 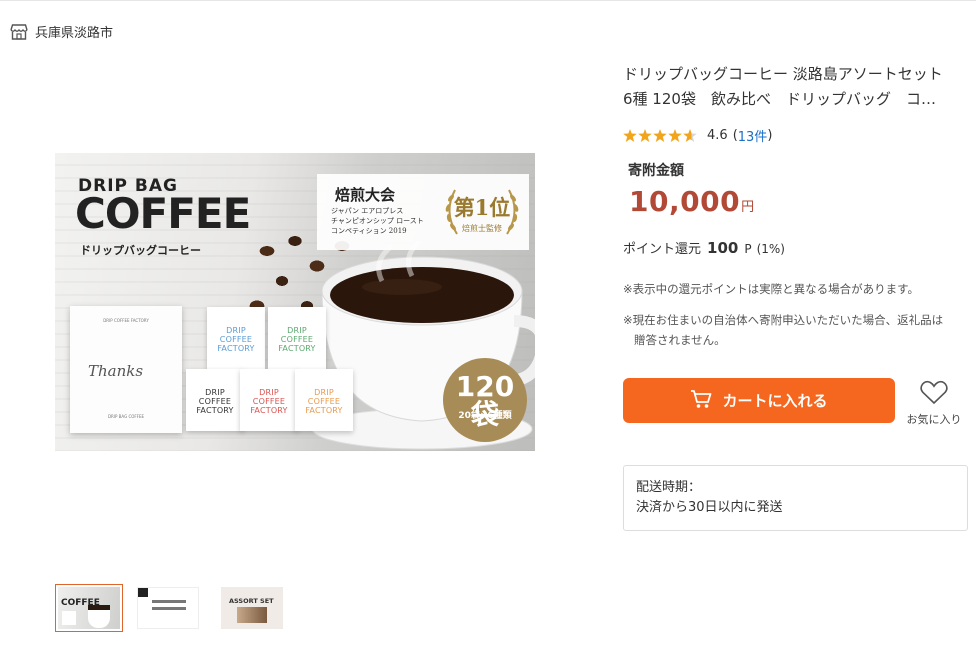 I want to click on thumbnail-photo, so click(x=252, y=615).